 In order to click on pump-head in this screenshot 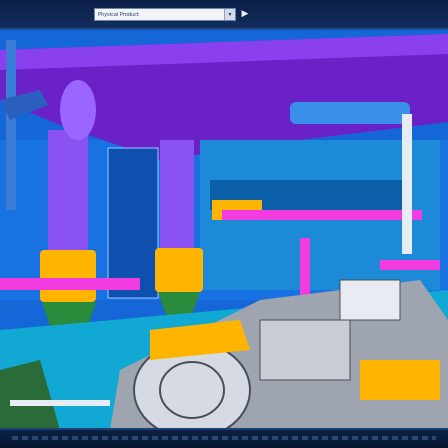, I will do `click(370, 300)`.